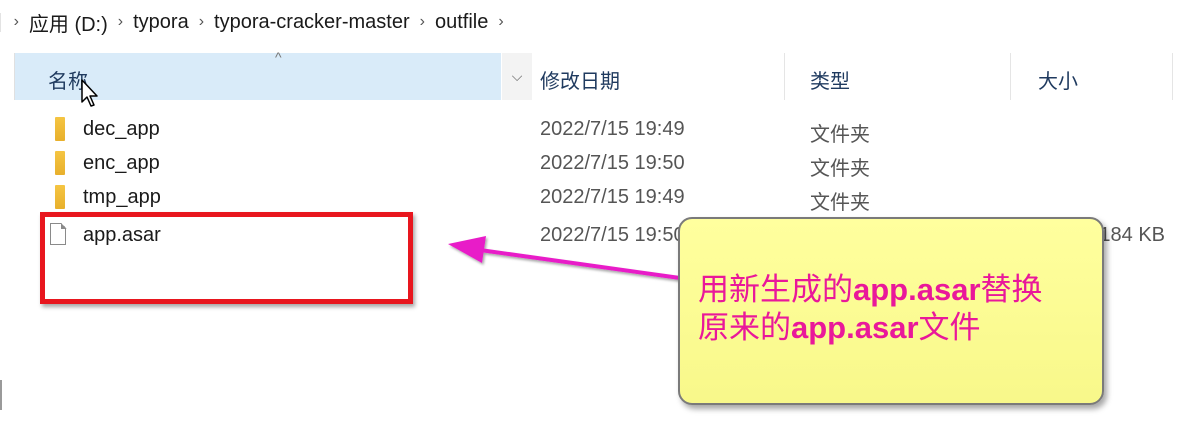 The height and width of the screenshot is (441, 1196). I want to click on file-row: tmp_app 2022/7/15 19:49 文件夹, so click(598, 197).